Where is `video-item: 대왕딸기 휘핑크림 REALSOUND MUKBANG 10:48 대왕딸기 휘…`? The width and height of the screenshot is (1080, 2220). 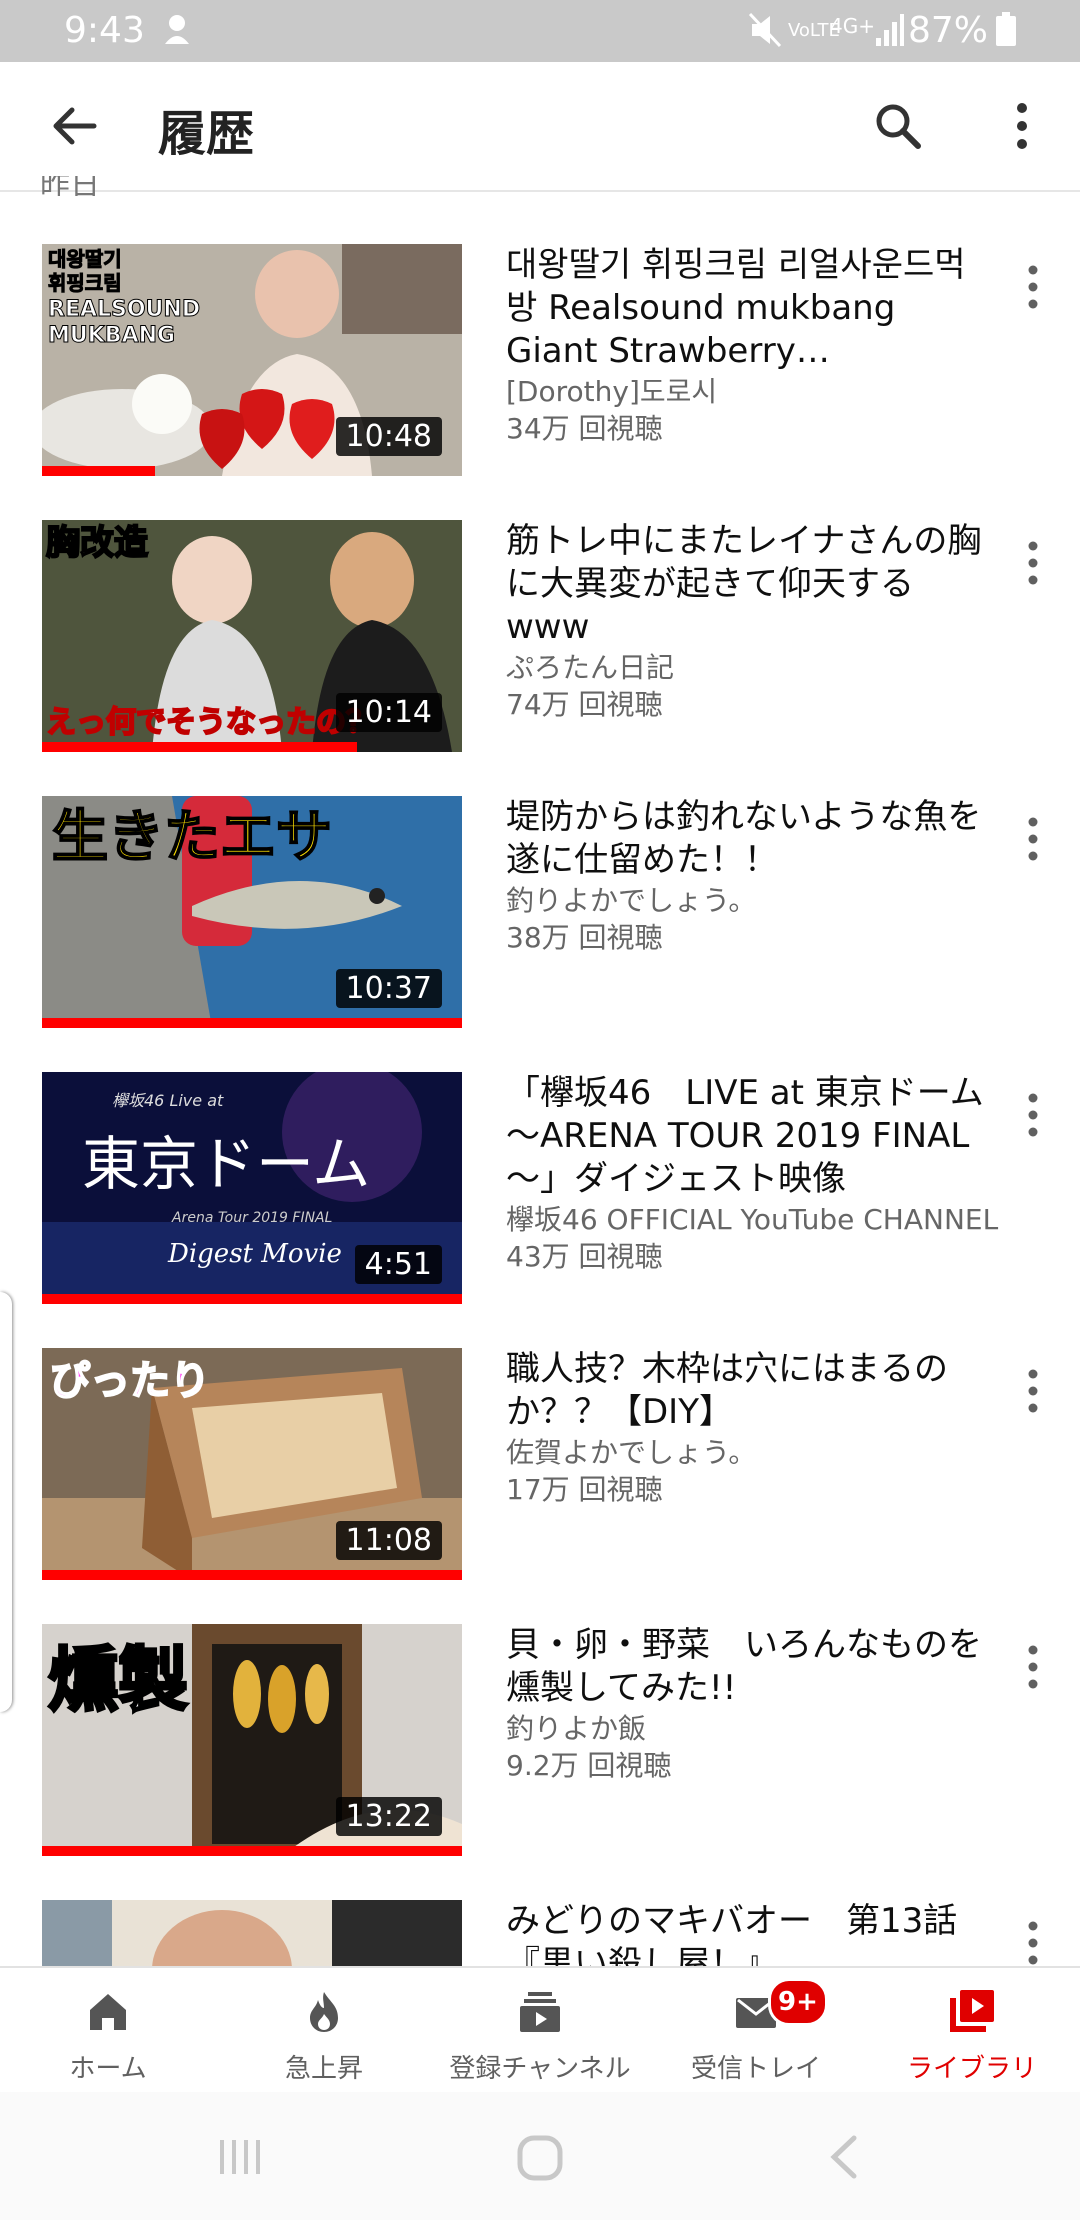 video-item: 대왕딸기 휘핑크림 REALSOUND MUKBANG 10:48 대왕딸기 휘… is located at coordinates (540, 338).